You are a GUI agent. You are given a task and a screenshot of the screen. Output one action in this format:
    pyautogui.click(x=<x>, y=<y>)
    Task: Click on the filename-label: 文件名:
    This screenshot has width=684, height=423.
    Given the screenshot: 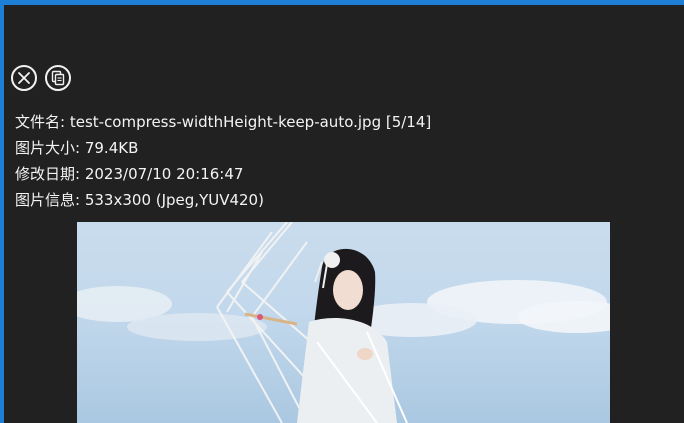 What is the action you would take?
    pyautogui.click(x=40, y=122)
    